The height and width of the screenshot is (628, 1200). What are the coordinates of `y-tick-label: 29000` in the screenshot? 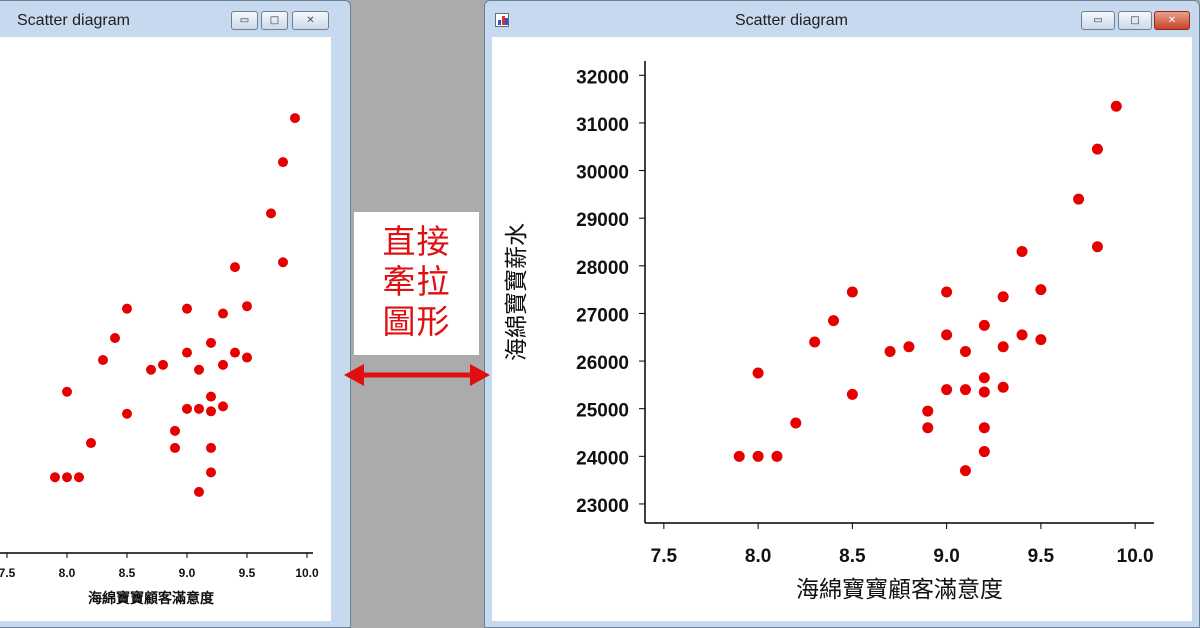 It's located at (602, 220).